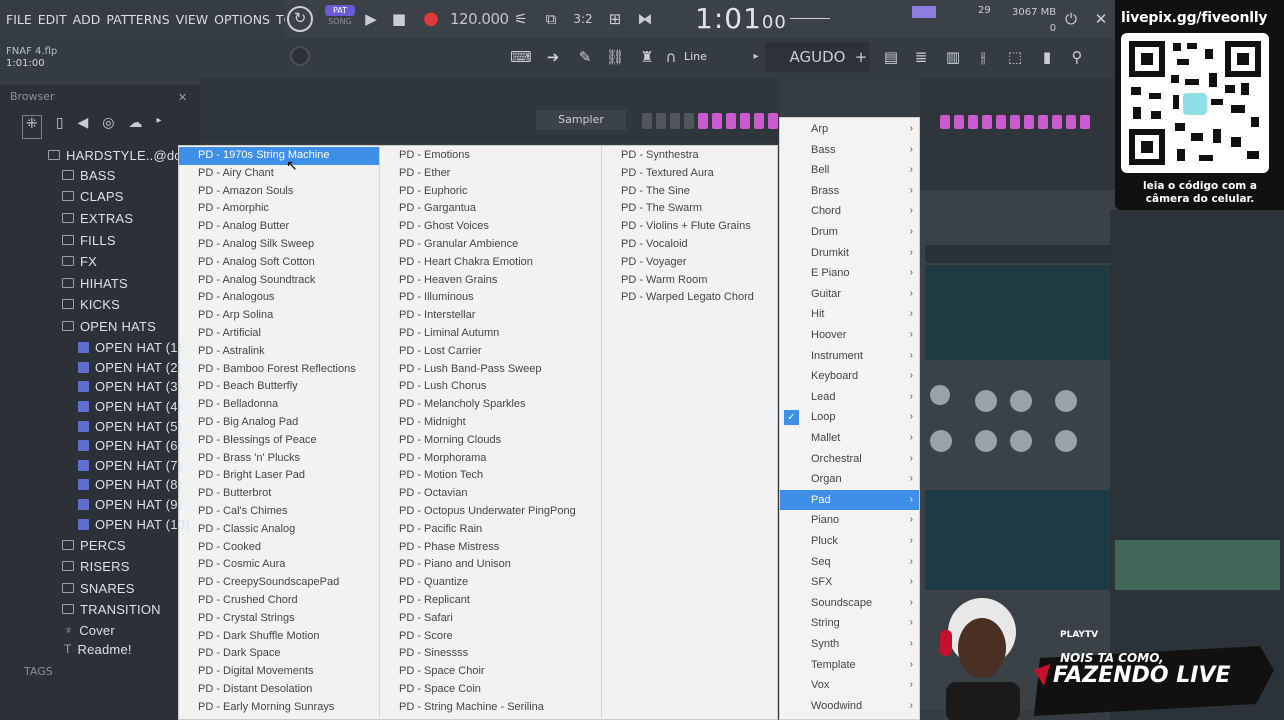  What do you see at coordinates (849, 603) in the screenshot?
I see `category-item-soundscape: Soundscape ›` at bounding box center [849, 603].